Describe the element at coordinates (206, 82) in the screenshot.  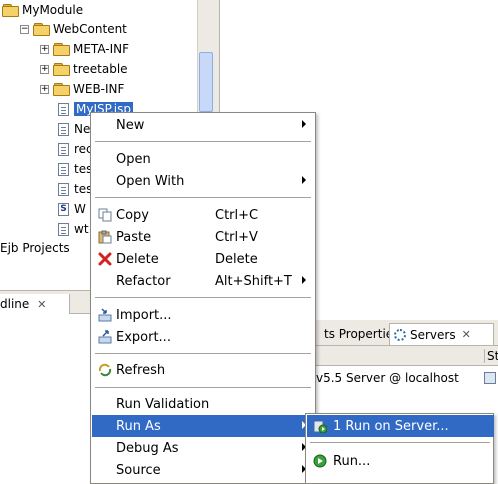
I see `scrollbar-thumb` at that location.